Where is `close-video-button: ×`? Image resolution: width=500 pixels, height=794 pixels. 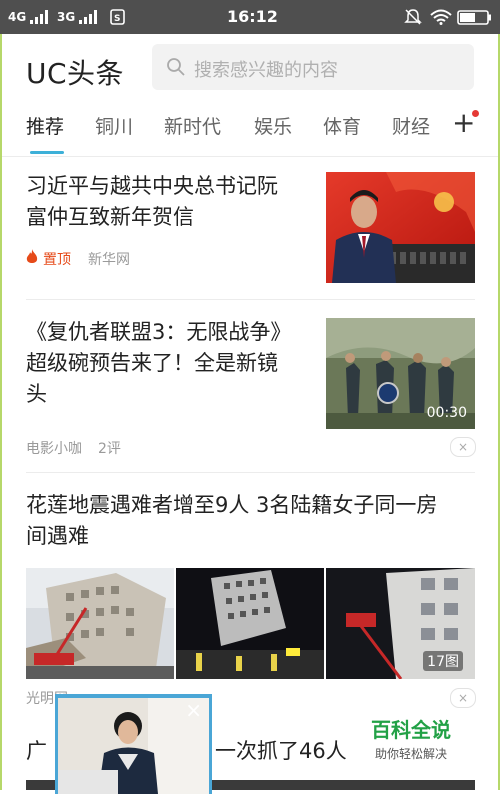 close-video-button: × is located at coordinates (193, 710).